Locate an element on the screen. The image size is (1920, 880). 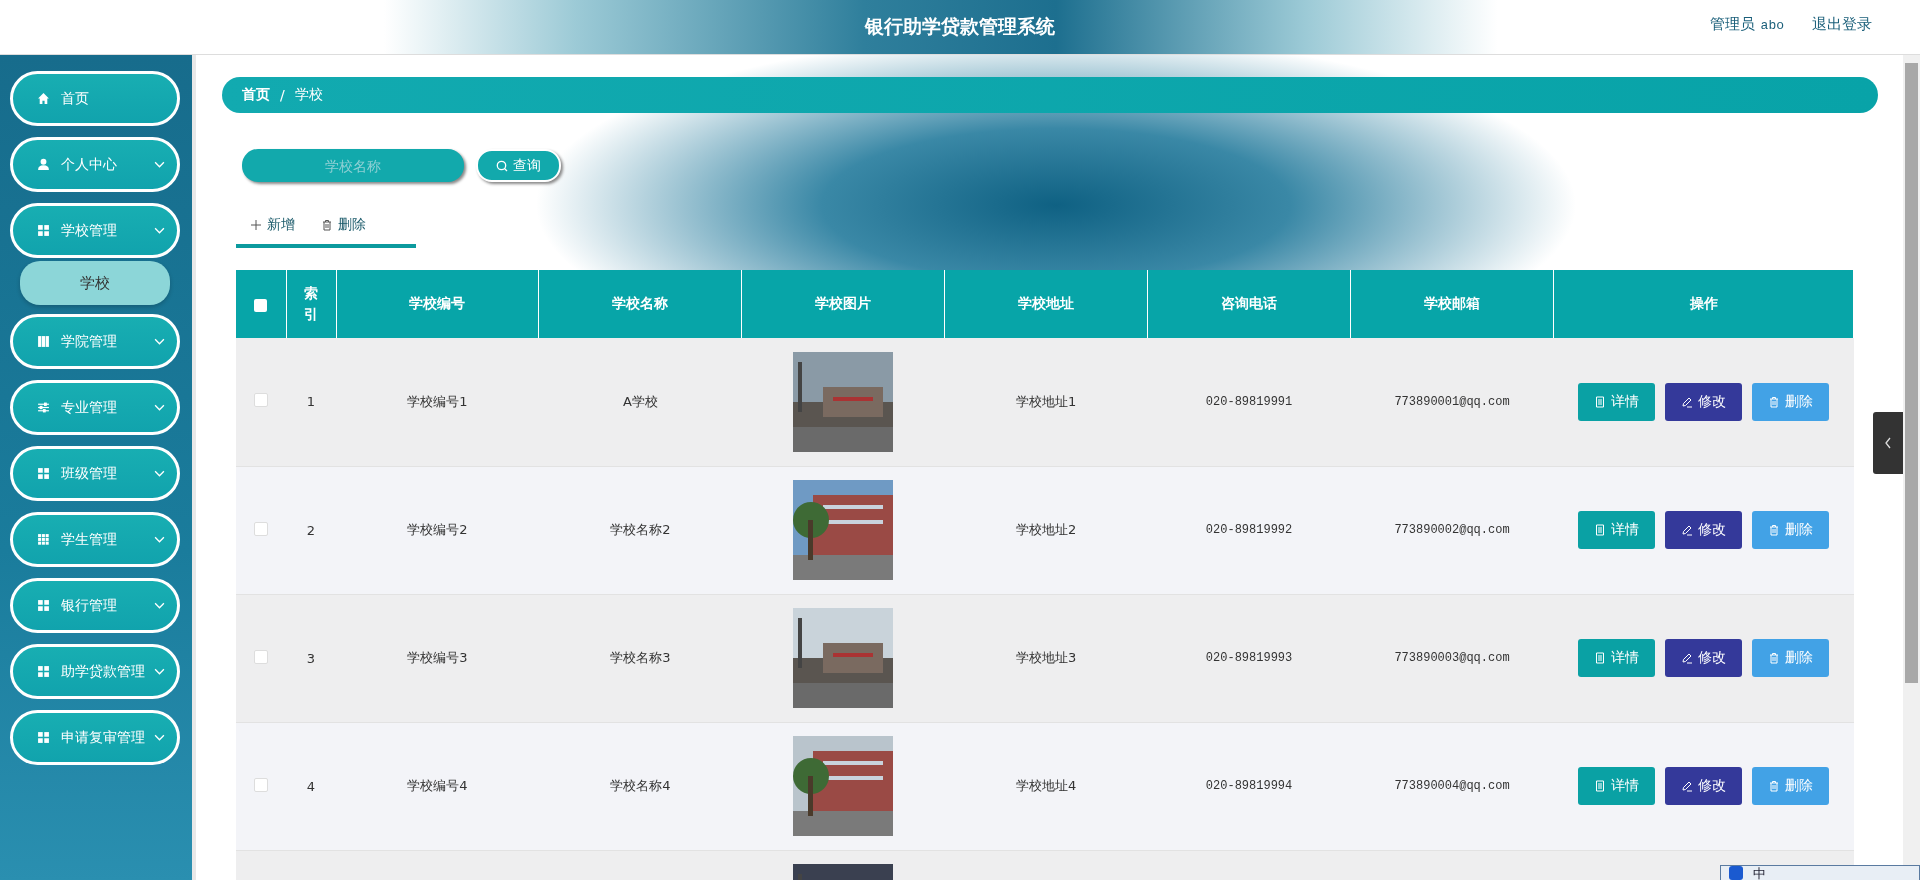
column-header: 学校邮箱 is located at coordinates (1452, 304).